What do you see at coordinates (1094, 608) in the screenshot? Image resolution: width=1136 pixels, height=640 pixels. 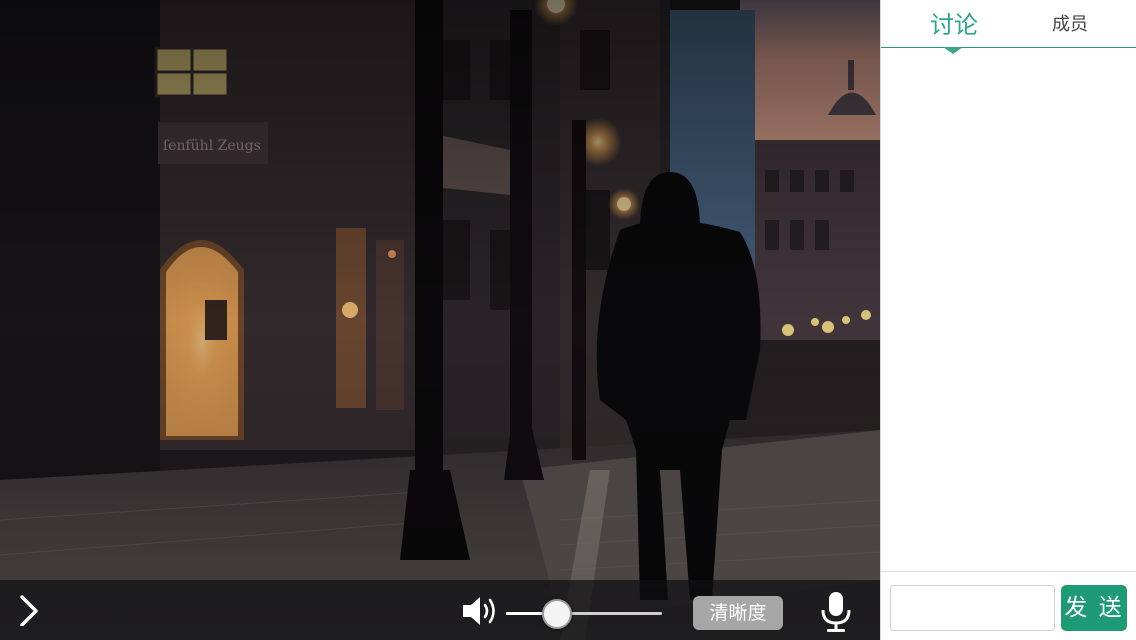 I see `send-button: 发 送` at bounding box center [1094, 608].